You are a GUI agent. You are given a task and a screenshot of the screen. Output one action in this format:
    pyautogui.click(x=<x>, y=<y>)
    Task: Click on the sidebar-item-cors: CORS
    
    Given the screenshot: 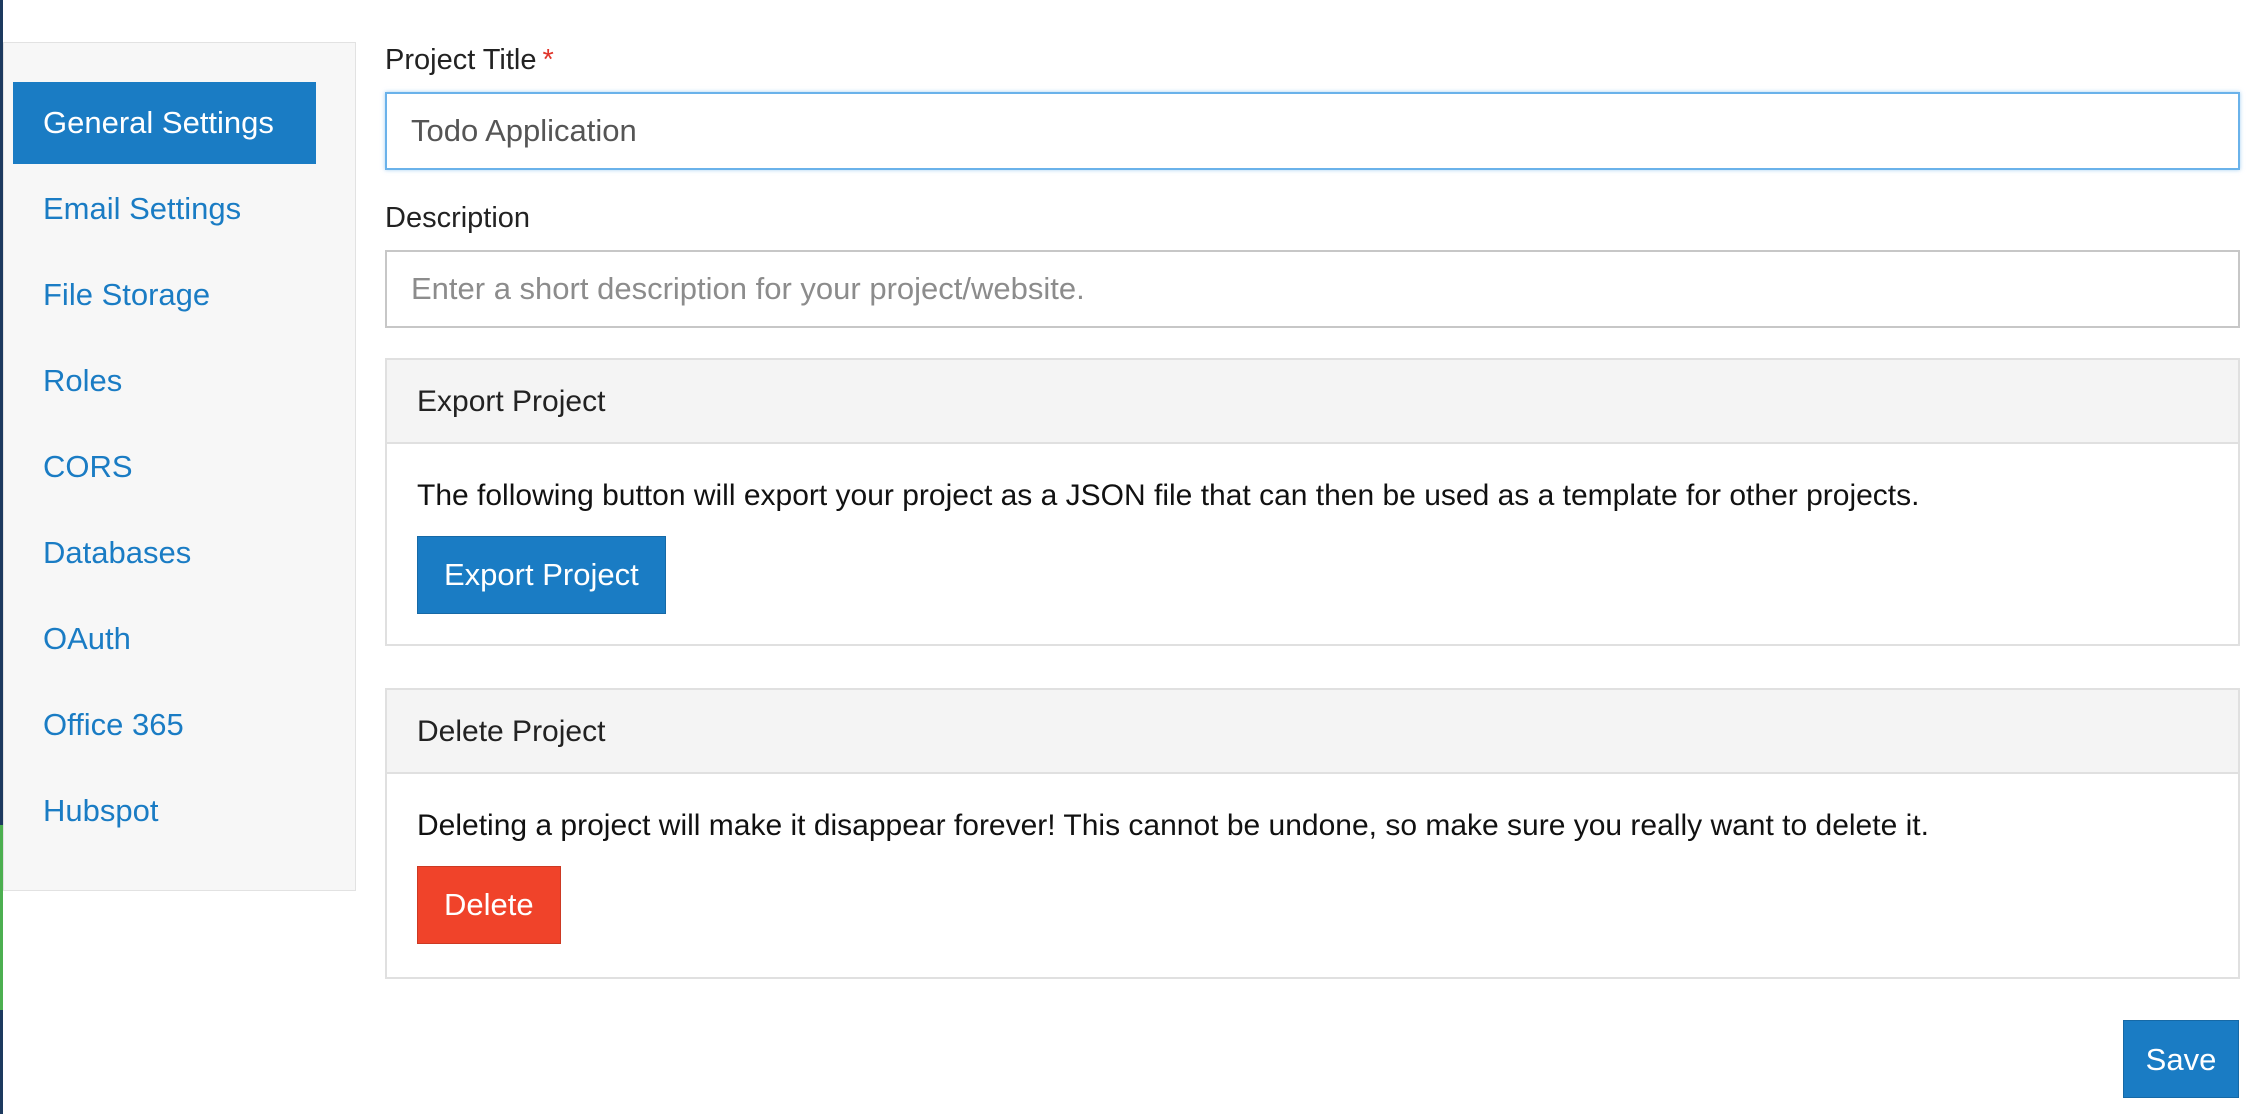 What is the action you would take?
    pyautogui.click(x=164, y=467)
    